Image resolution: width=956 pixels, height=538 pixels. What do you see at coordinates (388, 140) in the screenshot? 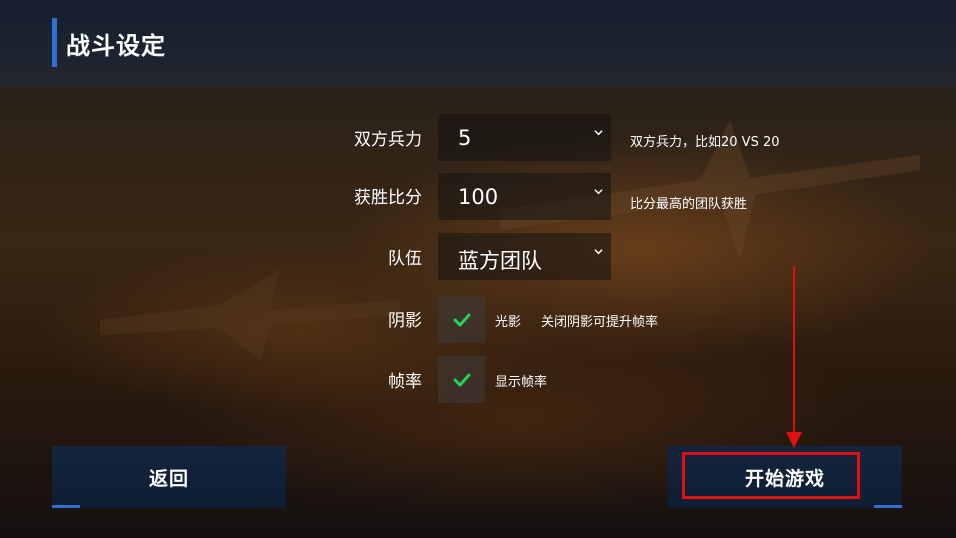
I see `forces-label: 双方兵力` at bounding box center [388, 140].